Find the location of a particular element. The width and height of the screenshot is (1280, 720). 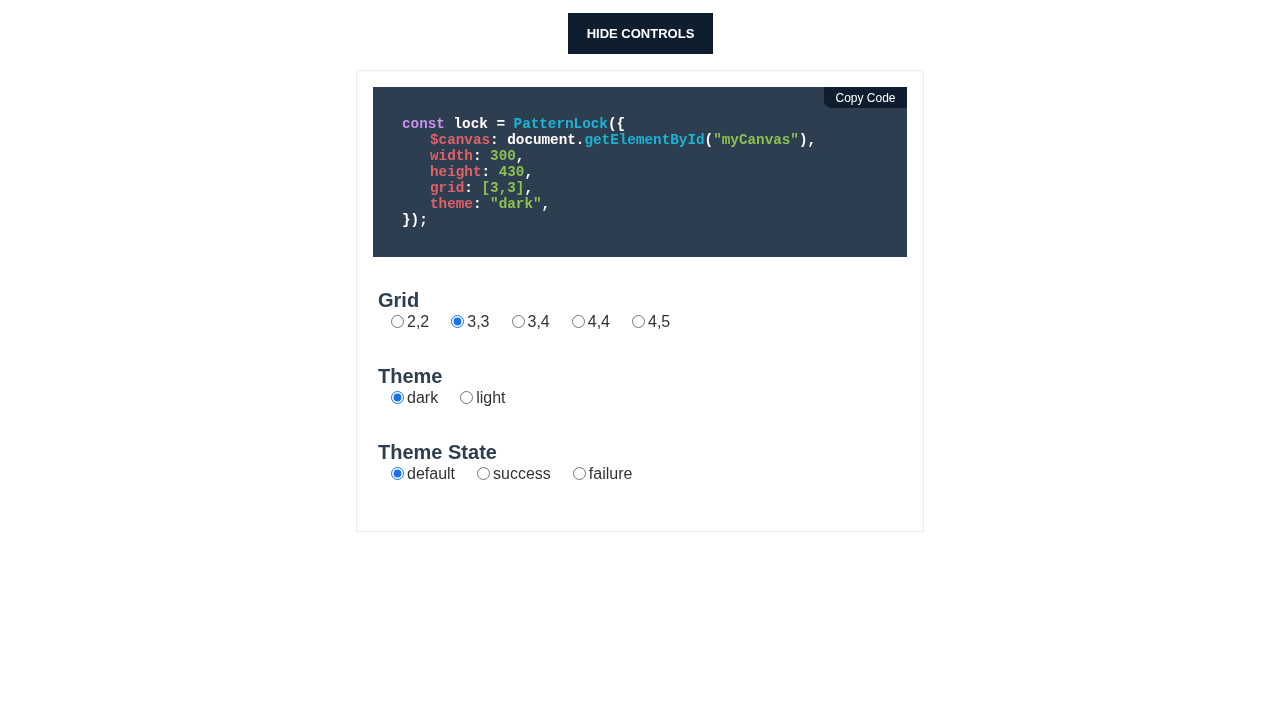

copy-code-button: Copy Code is located at coordinates (865, 97).